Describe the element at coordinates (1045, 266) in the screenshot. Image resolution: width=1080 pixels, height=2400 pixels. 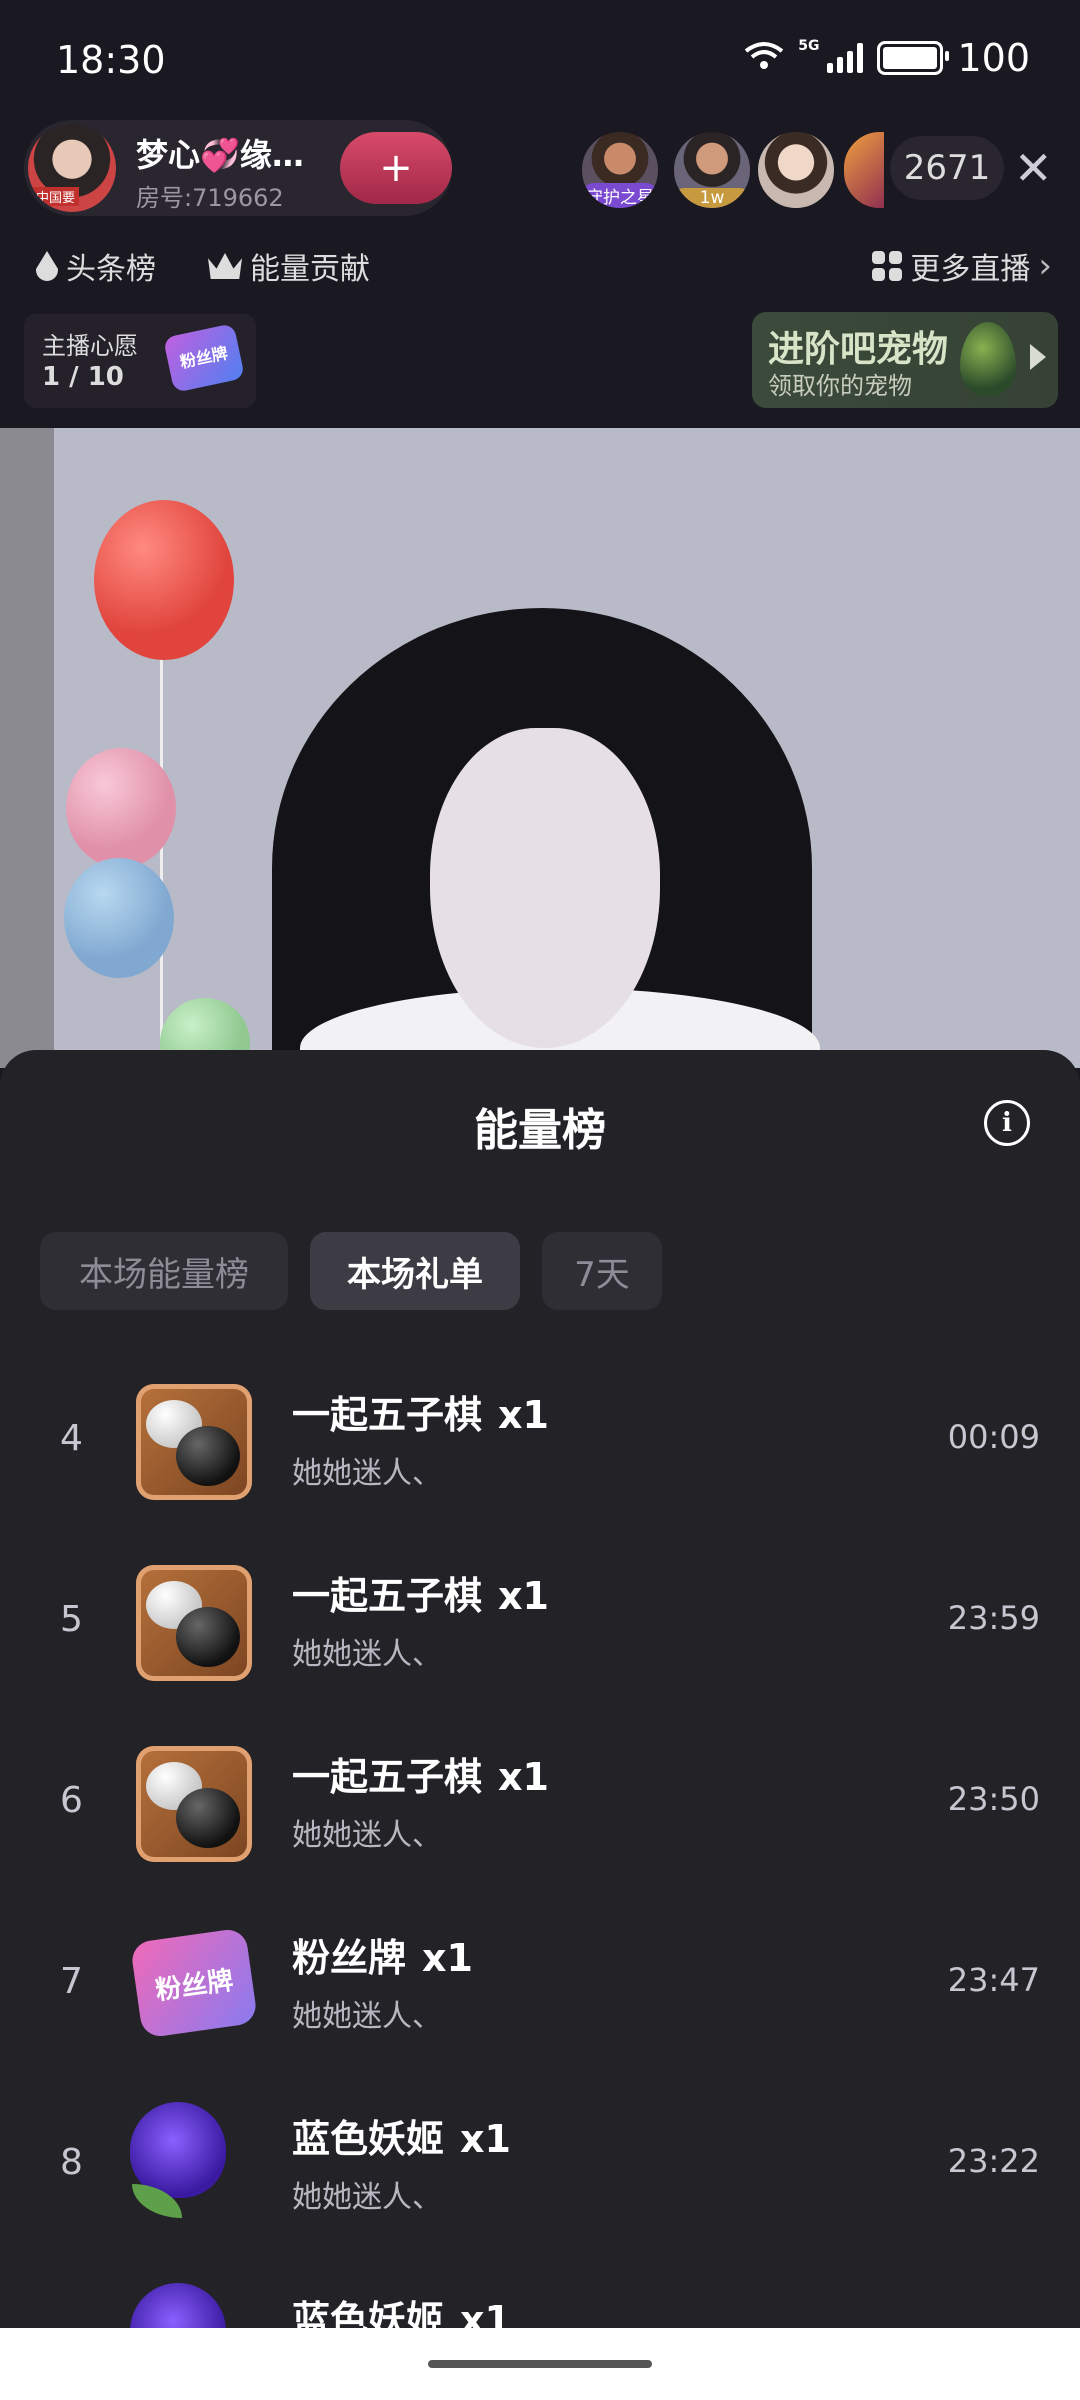
I see `chevron-right-icon: ›` at that location.